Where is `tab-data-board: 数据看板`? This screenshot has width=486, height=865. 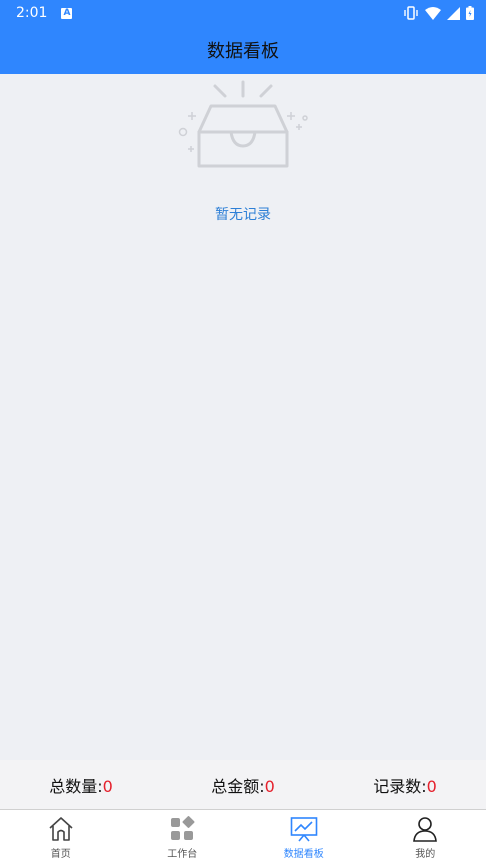 tab-data-board: 数据看板 is located at coordinates (304, 837).